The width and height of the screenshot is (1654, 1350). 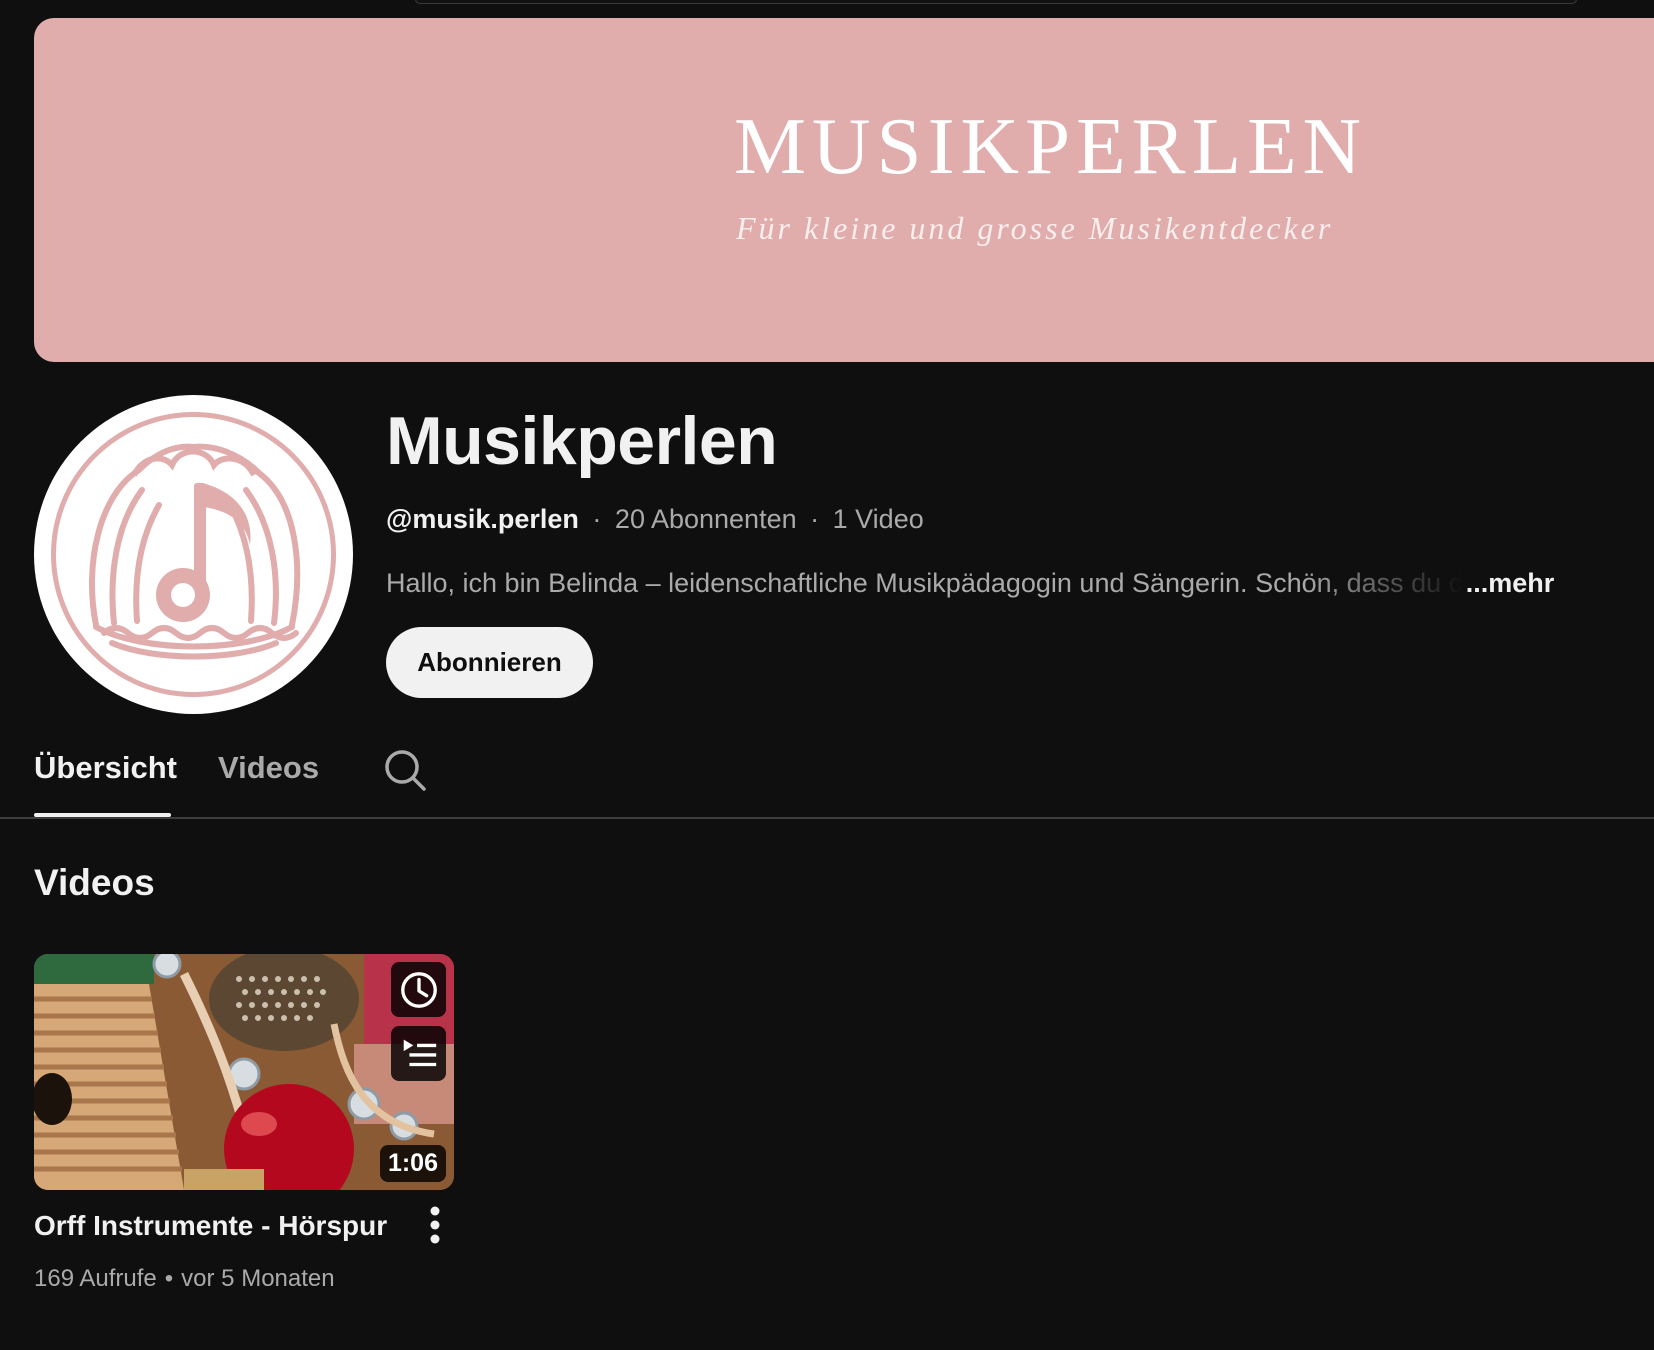 I want to click on pearl-shell-music-note-icon, so click(x=193, y=554).